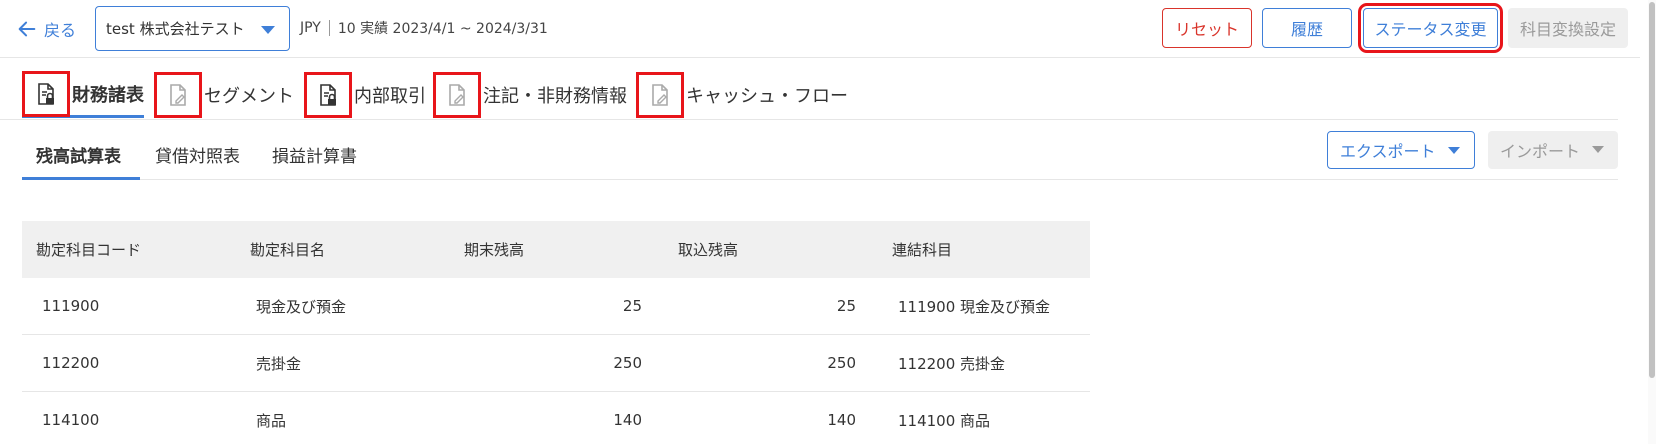 The height and width of the screenshot is (444, 1656). What do you see at coordinates (108, 95) in the screenshot?
I see `tab-label: 財務諸表` at bounding box center [108, 95].